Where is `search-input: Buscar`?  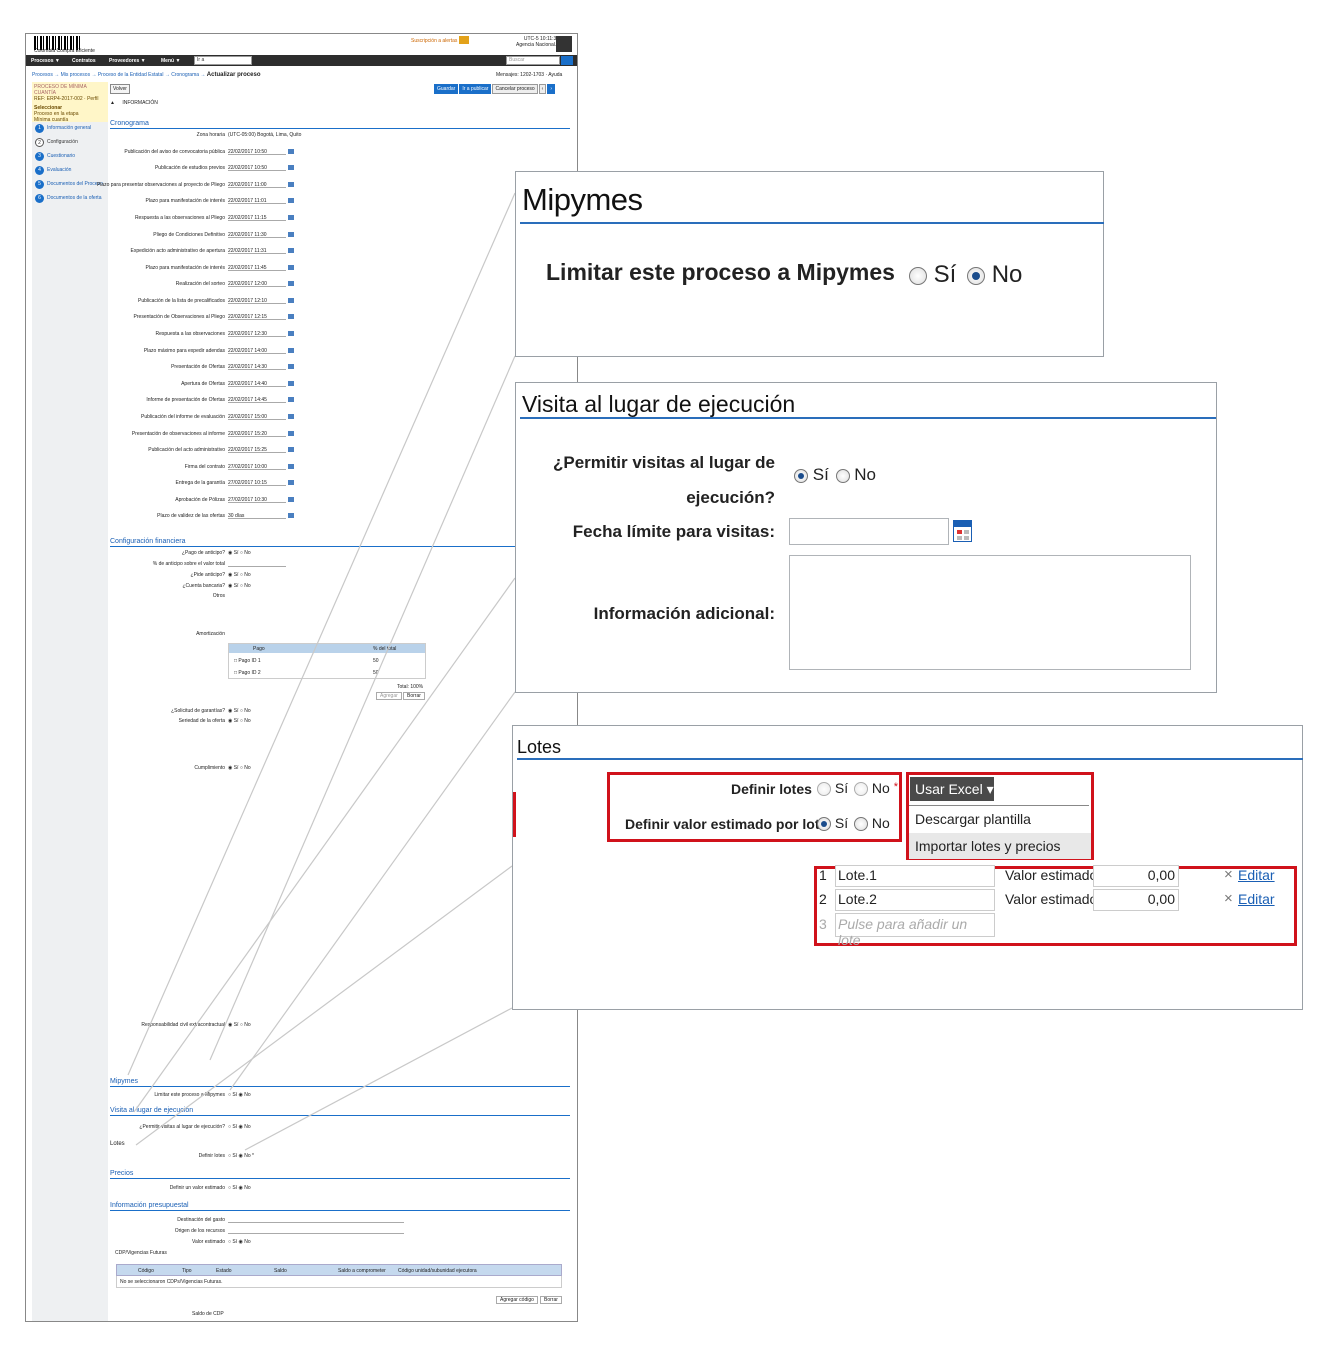
search-input: Buscar is located at coordinates (533, 60).